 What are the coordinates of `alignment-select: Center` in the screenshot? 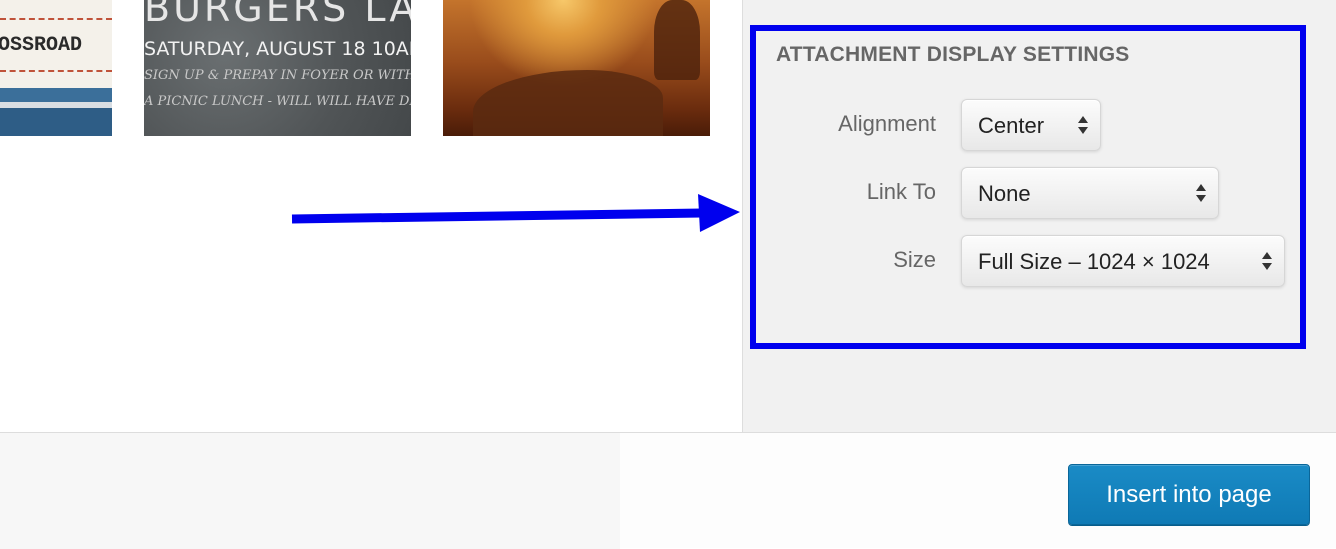 It's located at (1031, 125).